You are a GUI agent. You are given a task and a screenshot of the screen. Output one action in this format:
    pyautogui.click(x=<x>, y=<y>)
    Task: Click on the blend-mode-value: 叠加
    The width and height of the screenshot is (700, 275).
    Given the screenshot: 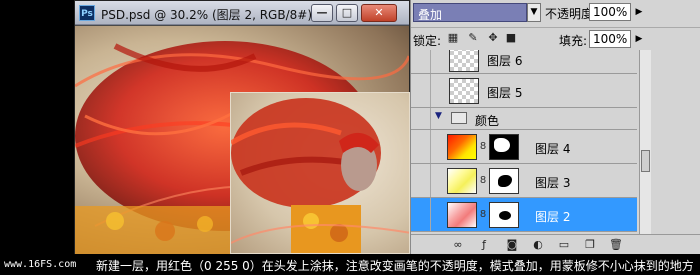 What is the action you would take?
    pyautogui.click(x=430, y=15)
    